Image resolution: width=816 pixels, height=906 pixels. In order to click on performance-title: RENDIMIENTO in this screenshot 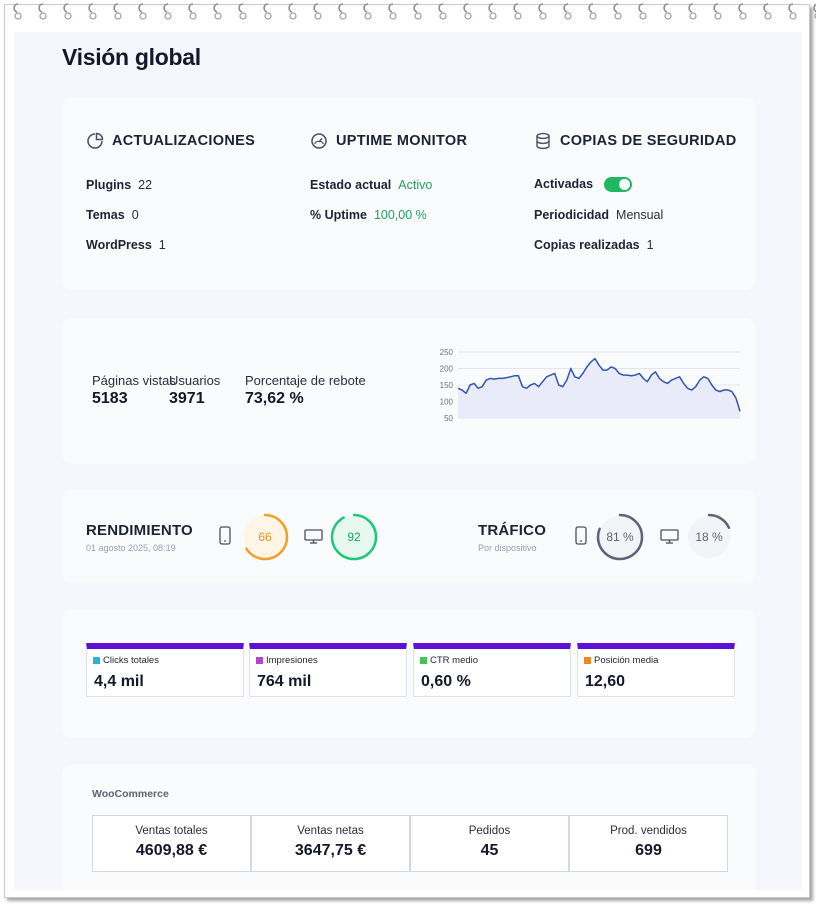, I will do `click(139, 530)`.